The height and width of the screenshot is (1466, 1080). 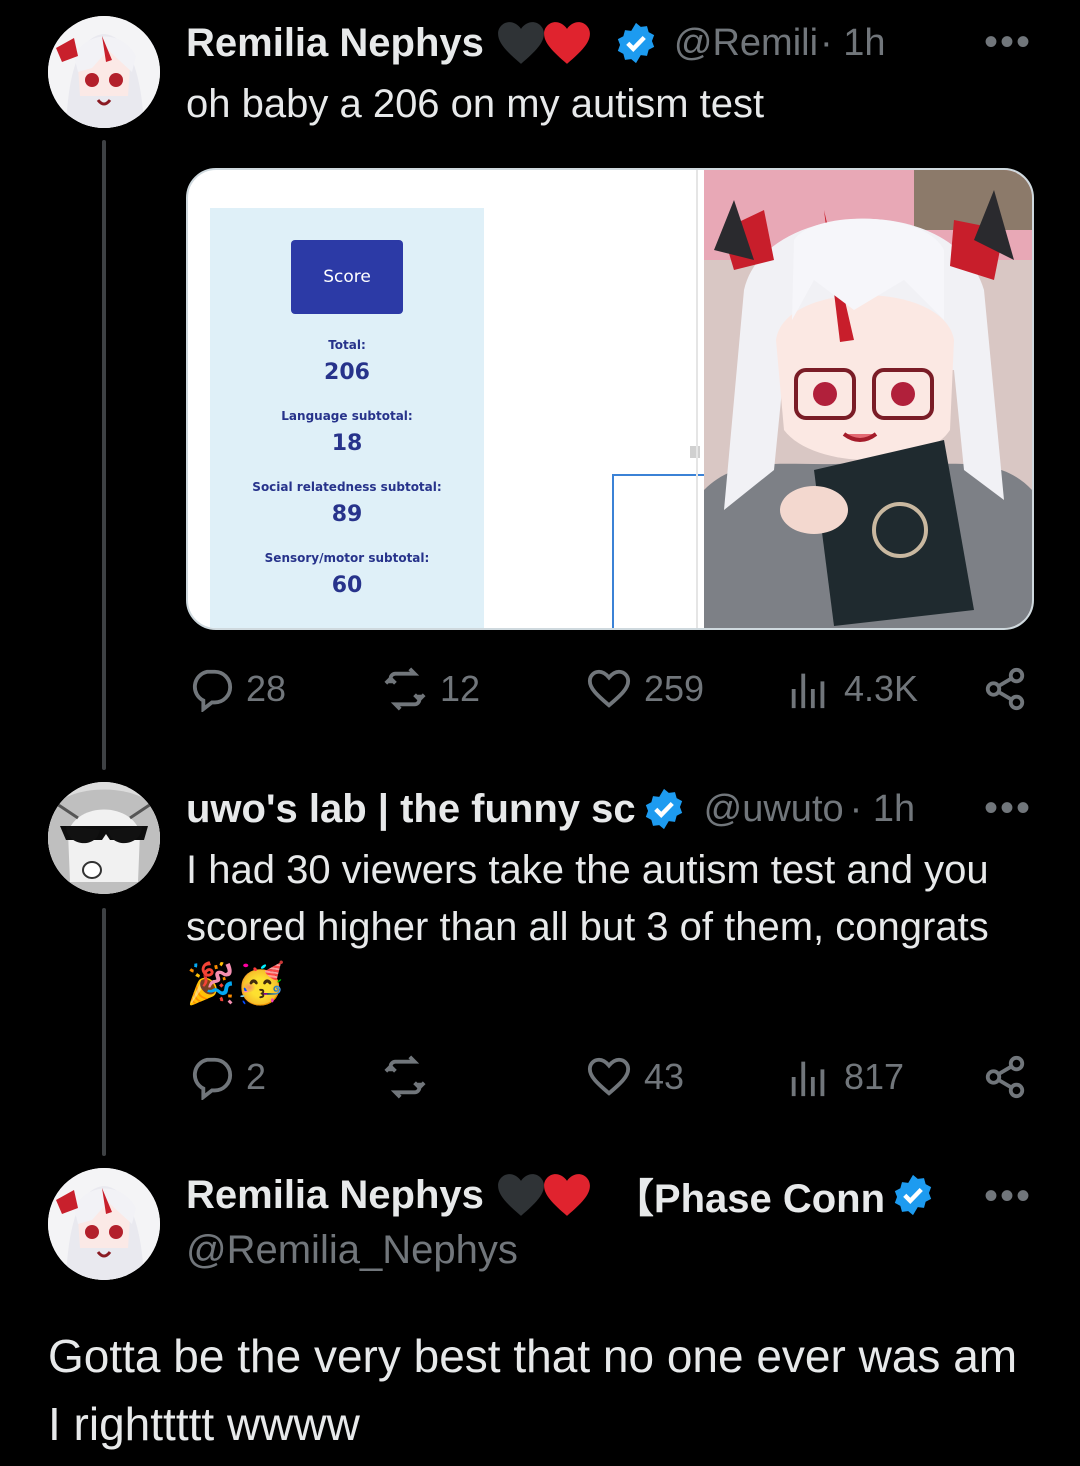 I want to click on views-button: 4.3K, so click(x=852, y=689).